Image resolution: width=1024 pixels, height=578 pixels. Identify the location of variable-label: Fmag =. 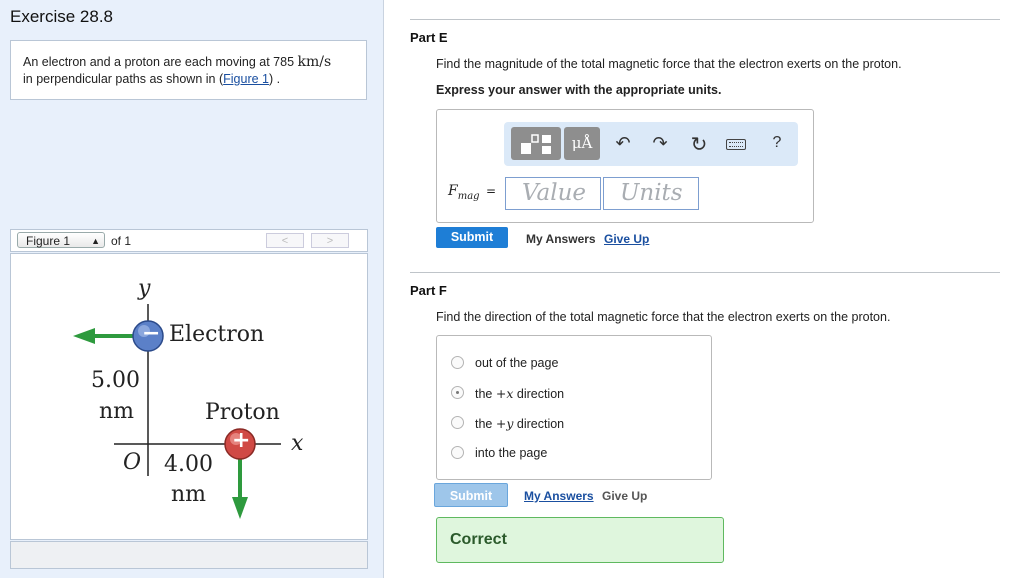
(472, 192).